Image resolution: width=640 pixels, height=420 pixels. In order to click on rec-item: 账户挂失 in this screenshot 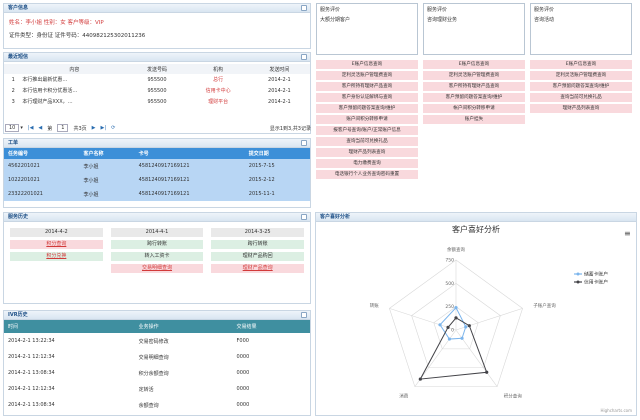, I will do `click(474, 119)`.